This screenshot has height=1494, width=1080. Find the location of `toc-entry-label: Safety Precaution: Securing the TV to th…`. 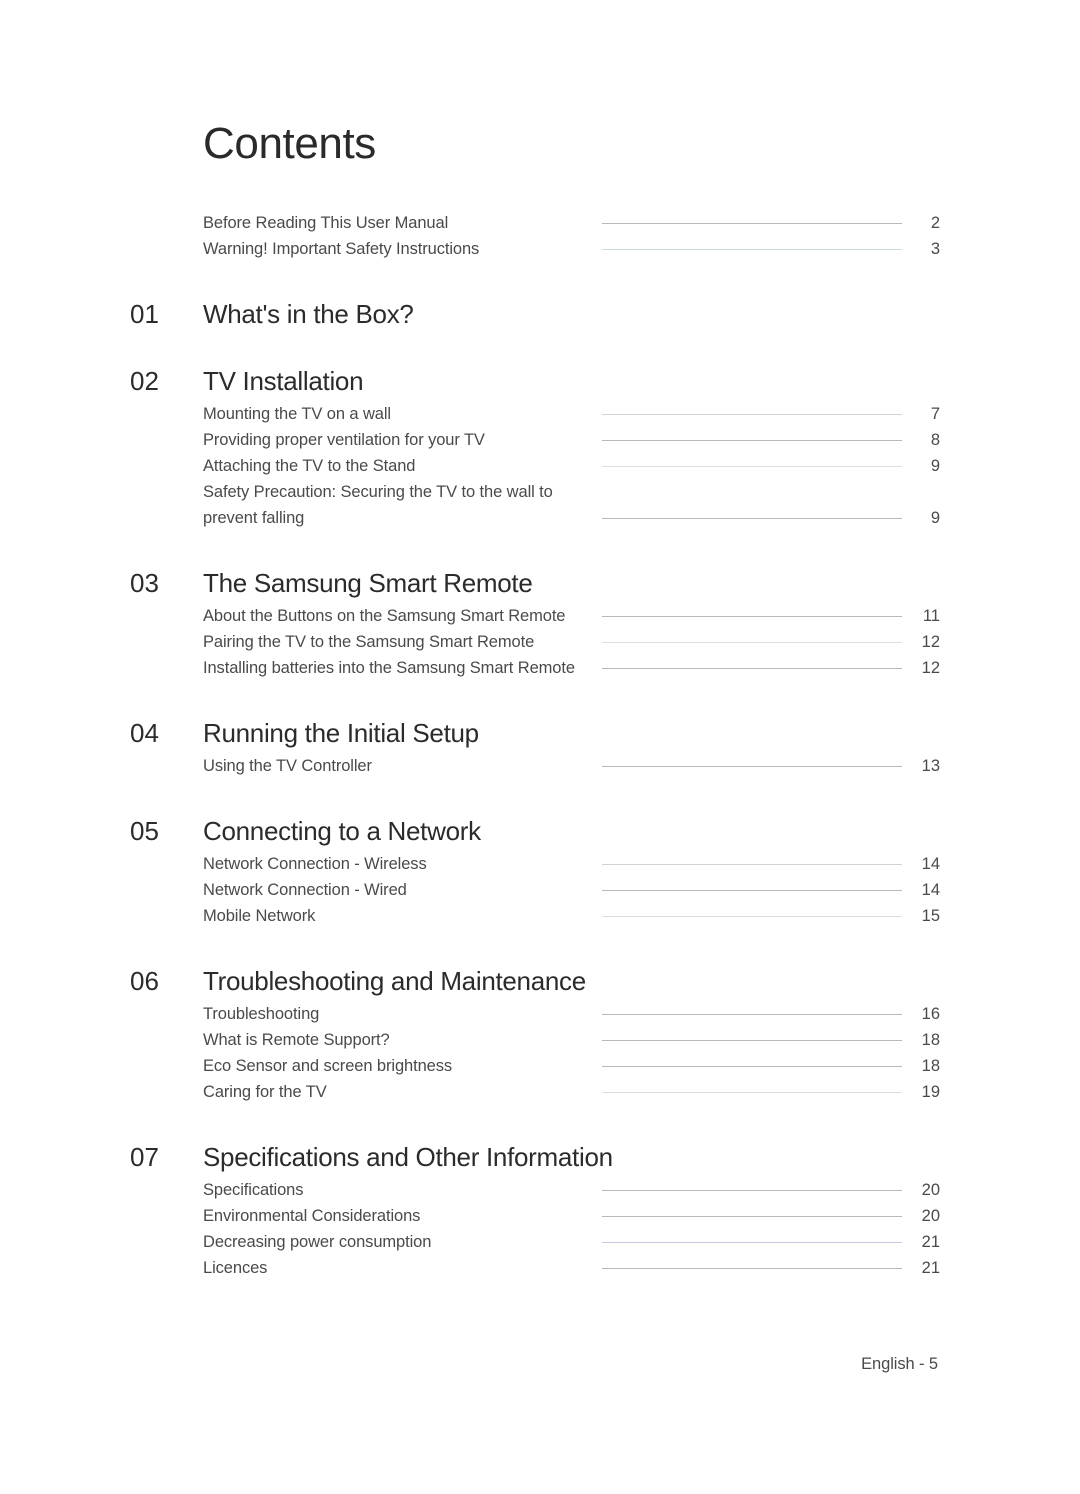

toc-entry-label: Safety Precaution: Securing the TV to th… is located at coordinates (378, 492).